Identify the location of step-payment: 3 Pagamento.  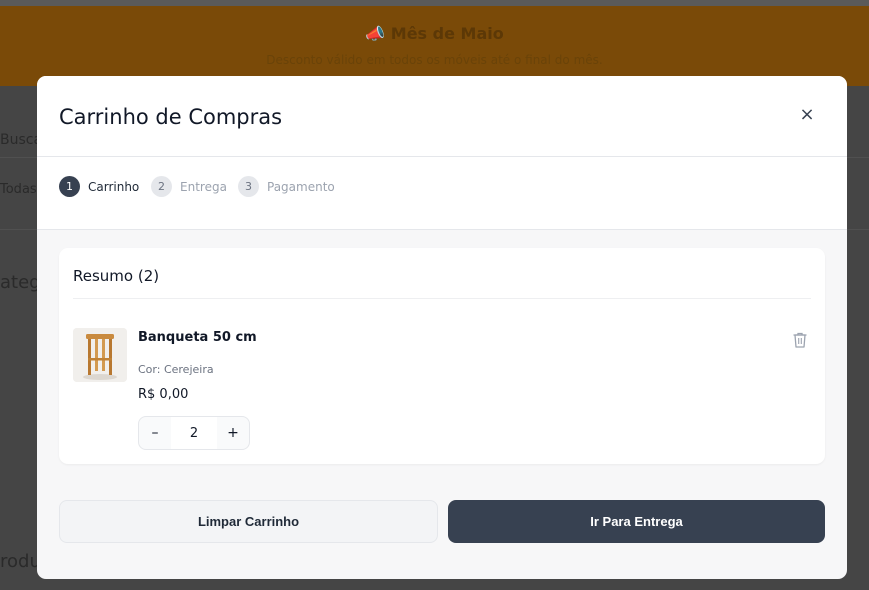
(286, 186).